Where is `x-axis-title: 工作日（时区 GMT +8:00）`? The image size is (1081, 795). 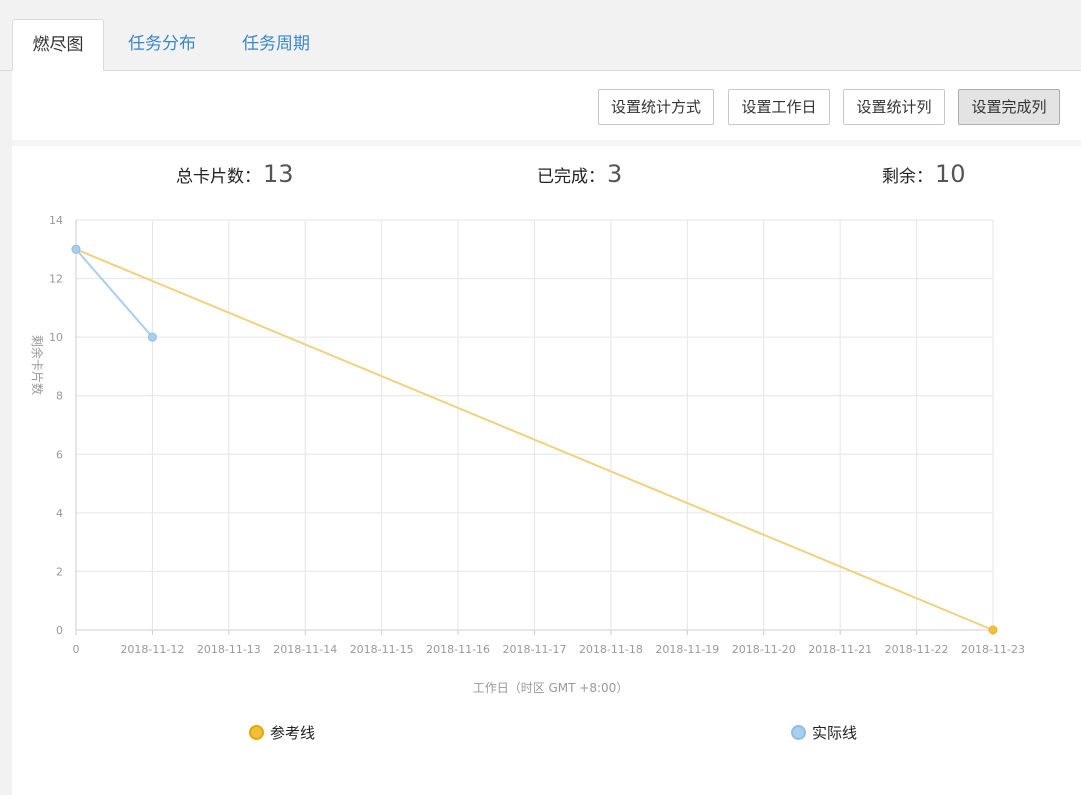
x-axis-title: 工作日（时区 GMT +8:00） is located at coordinates (551, 688).